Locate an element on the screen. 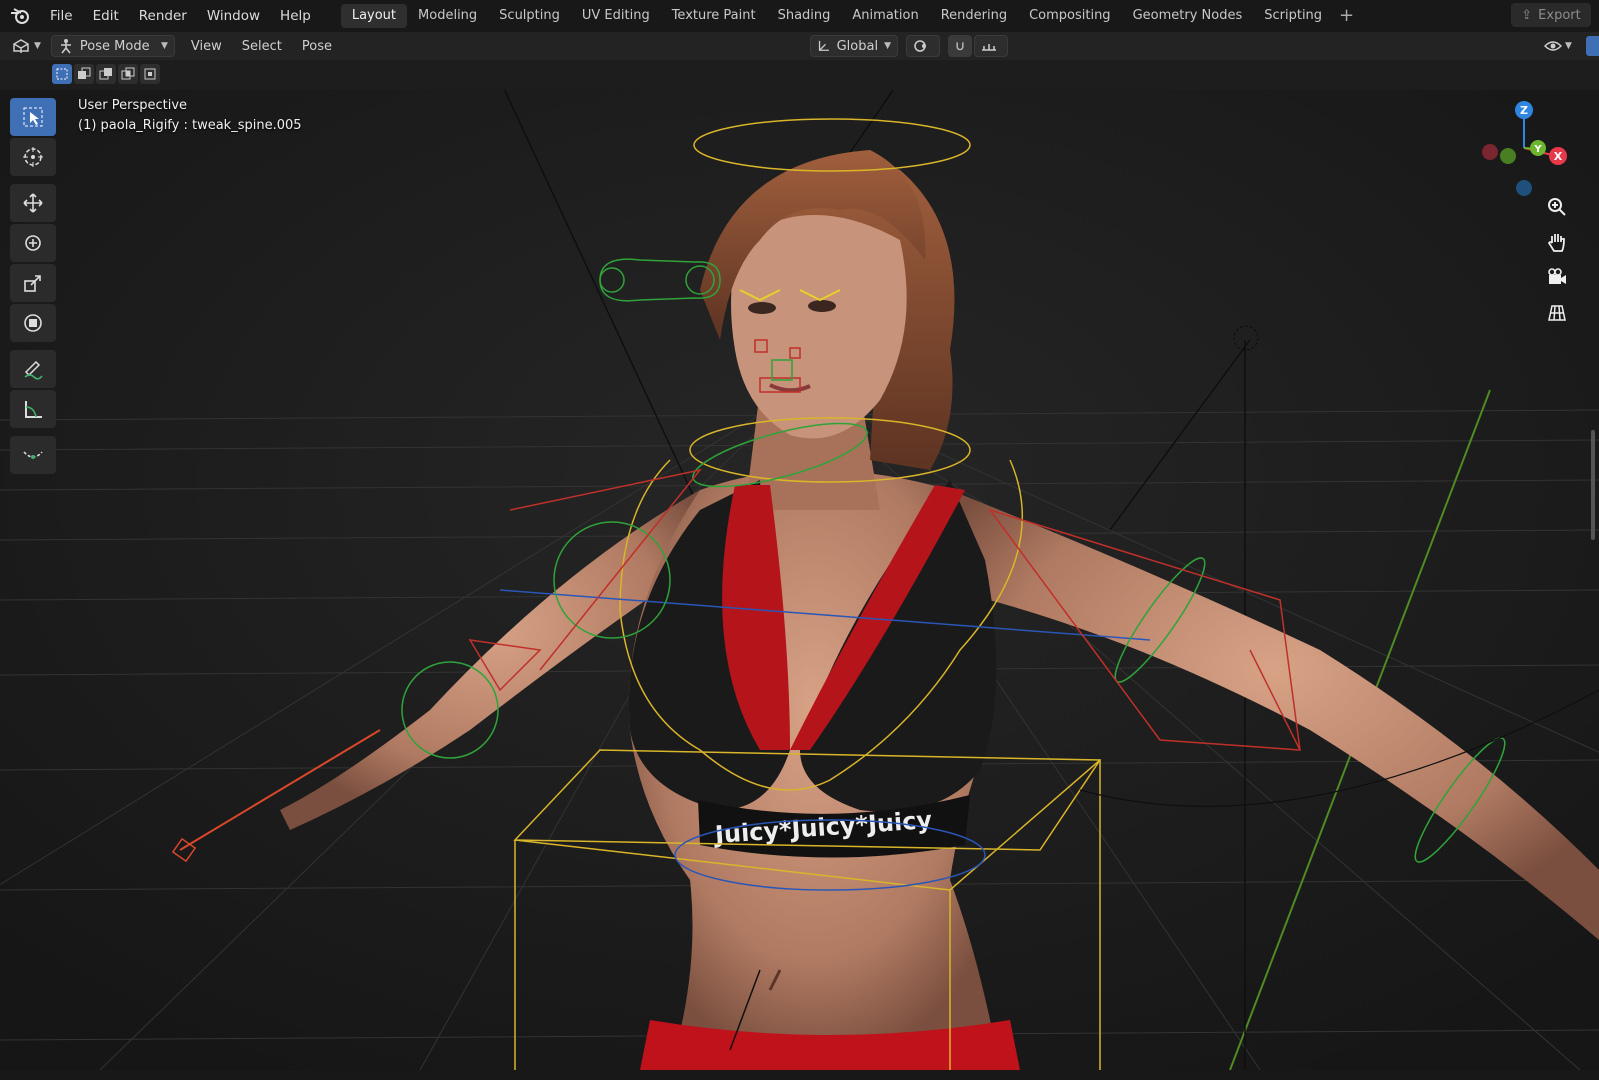  pivot-dropdown is located at coordinates (923, 46).